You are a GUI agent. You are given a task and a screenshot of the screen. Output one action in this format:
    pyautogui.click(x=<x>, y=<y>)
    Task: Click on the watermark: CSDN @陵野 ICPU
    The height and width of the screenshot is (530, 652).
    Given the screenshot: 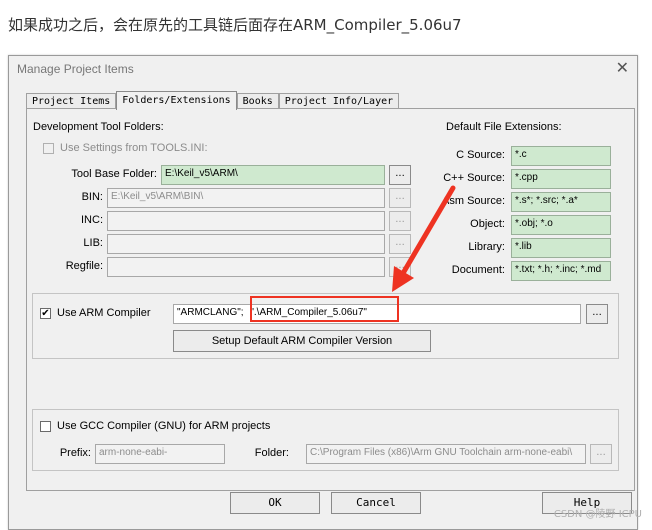 What is the action you would take?
    pyautogui.click(x=597, y=514)
    